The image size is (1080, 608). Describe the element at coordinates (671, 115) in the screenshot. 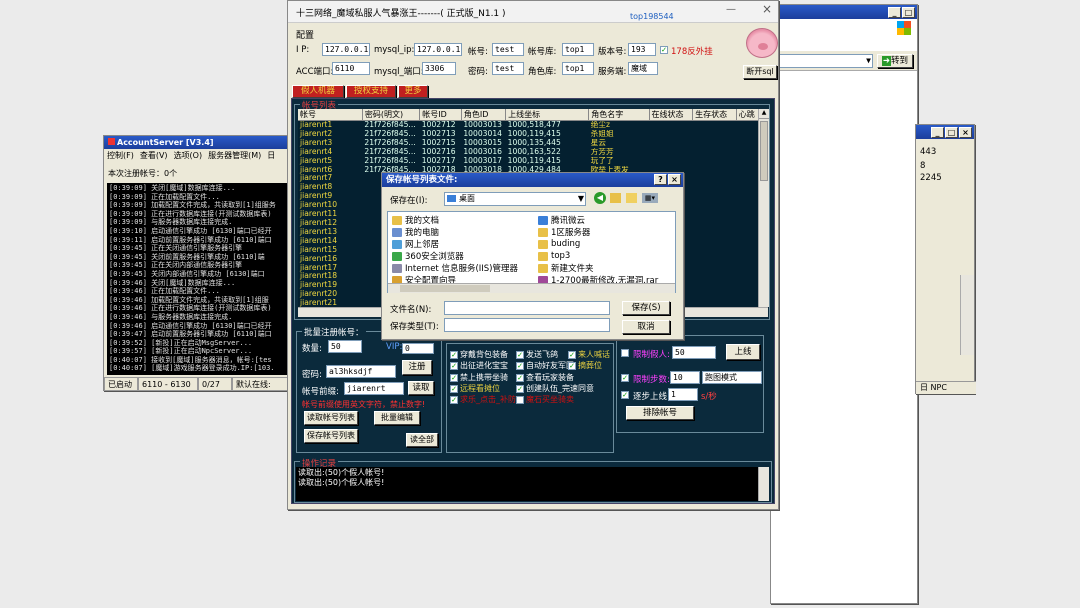

I see `column-header: 在线状态` at that location.